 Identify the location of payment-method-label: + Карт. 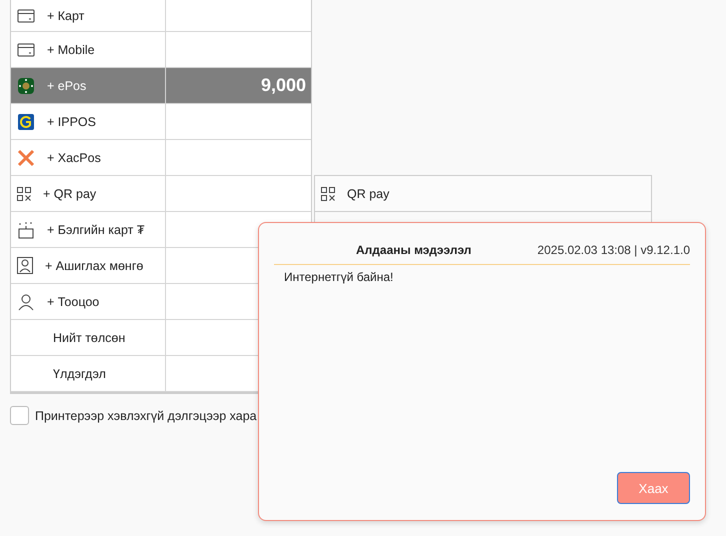
(65, 15).